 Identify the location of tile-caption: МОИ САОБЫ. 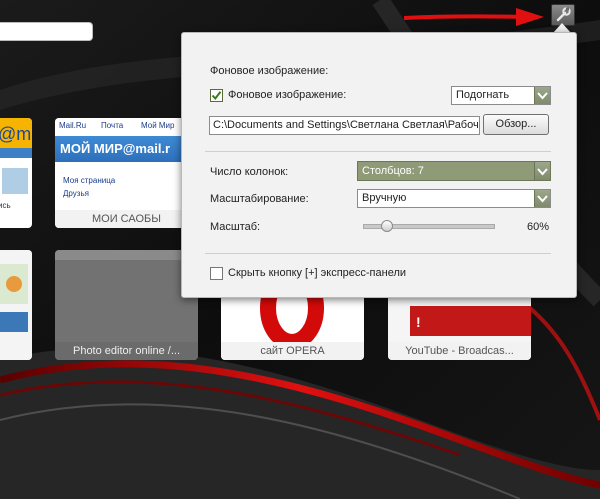
(126, 219).